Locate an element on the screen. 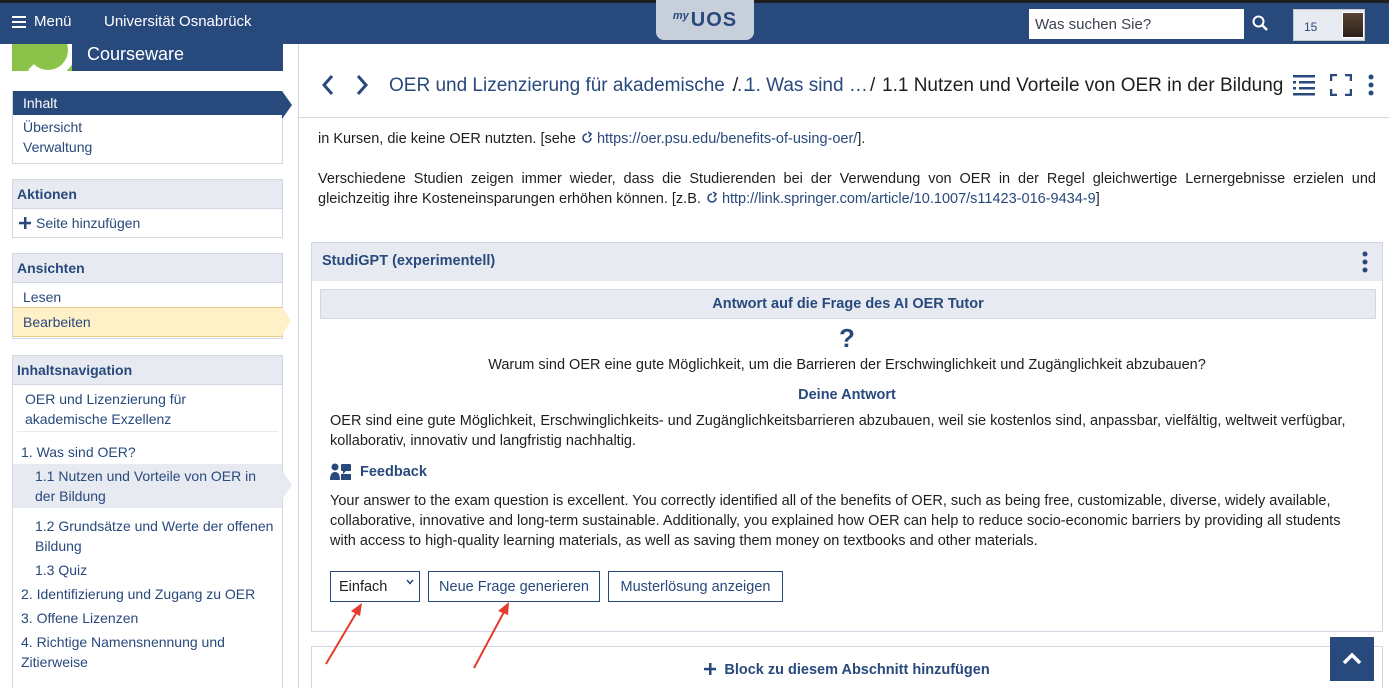 The width and height of the screenshot is (1389, 688). sidebar-divider is located at coordinates (298, 366).